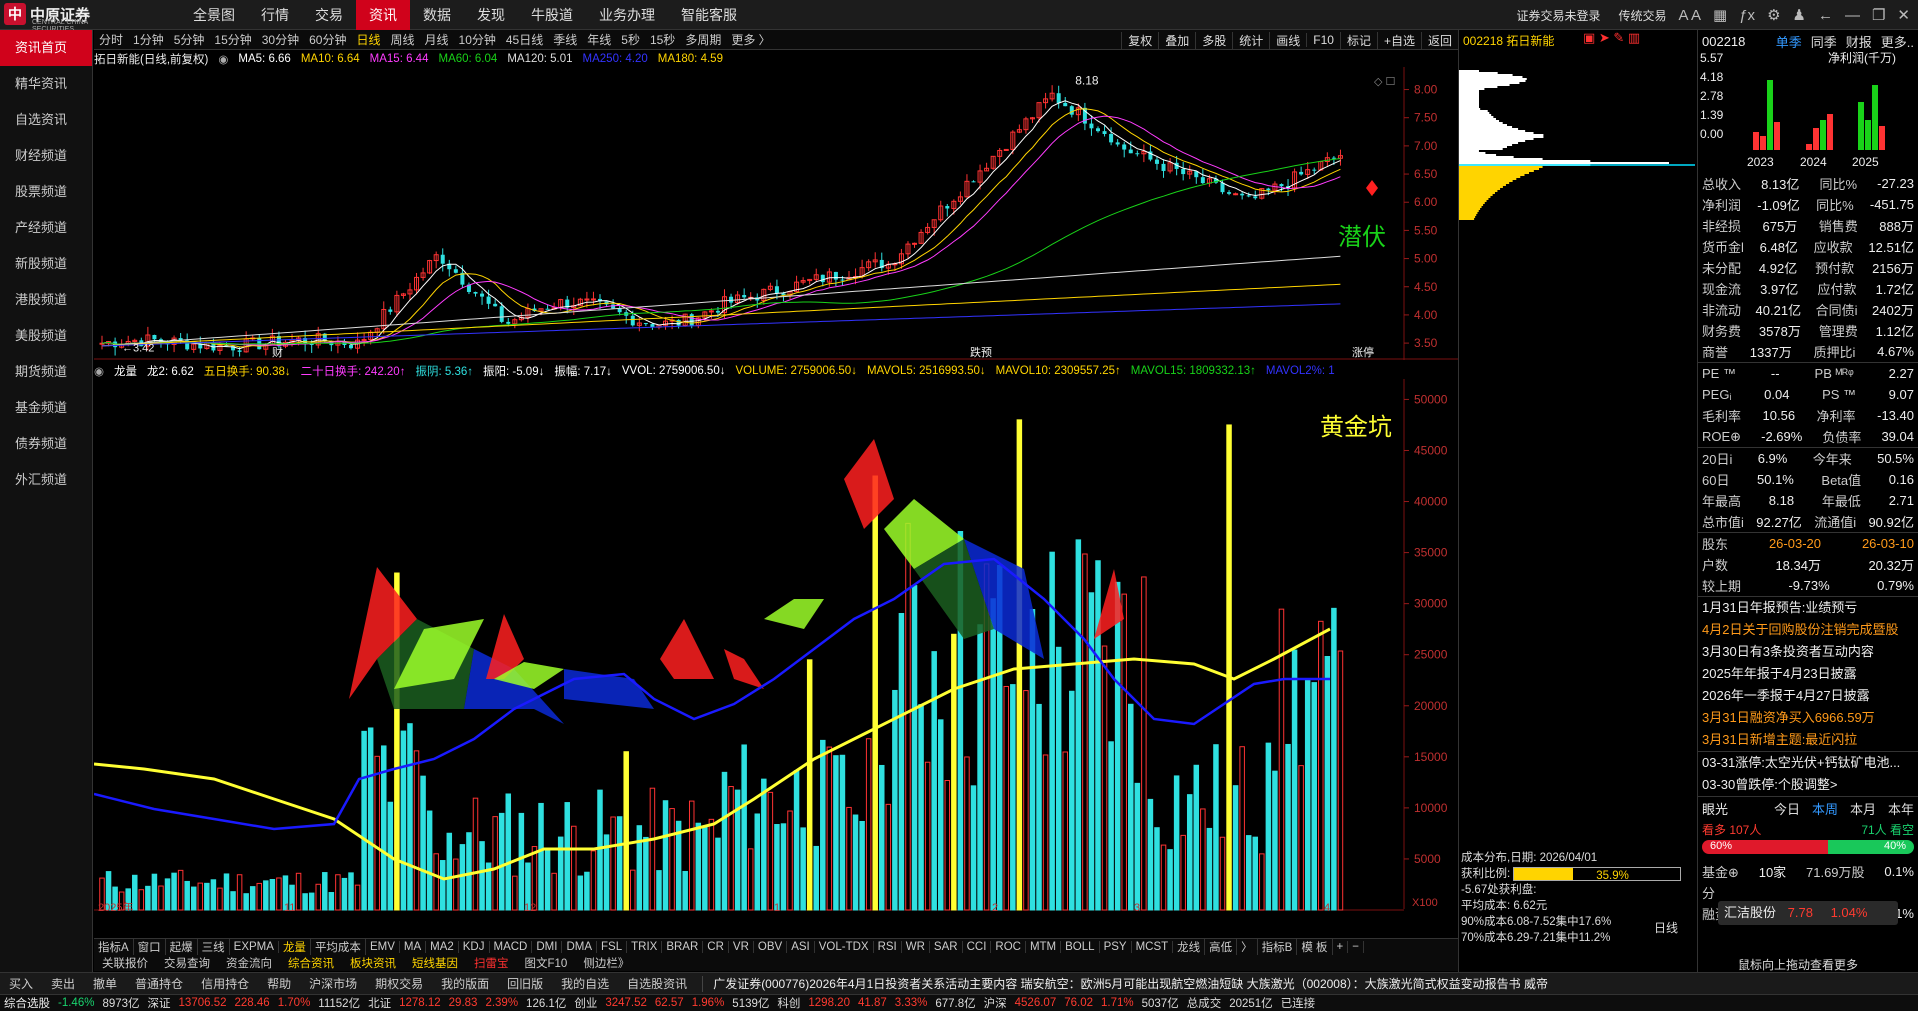 This screenshot has height=1011, width=1918. Describe the element at coordinates (1358, 40) in the screenshot. I see `tool-6: 标记` at that location.